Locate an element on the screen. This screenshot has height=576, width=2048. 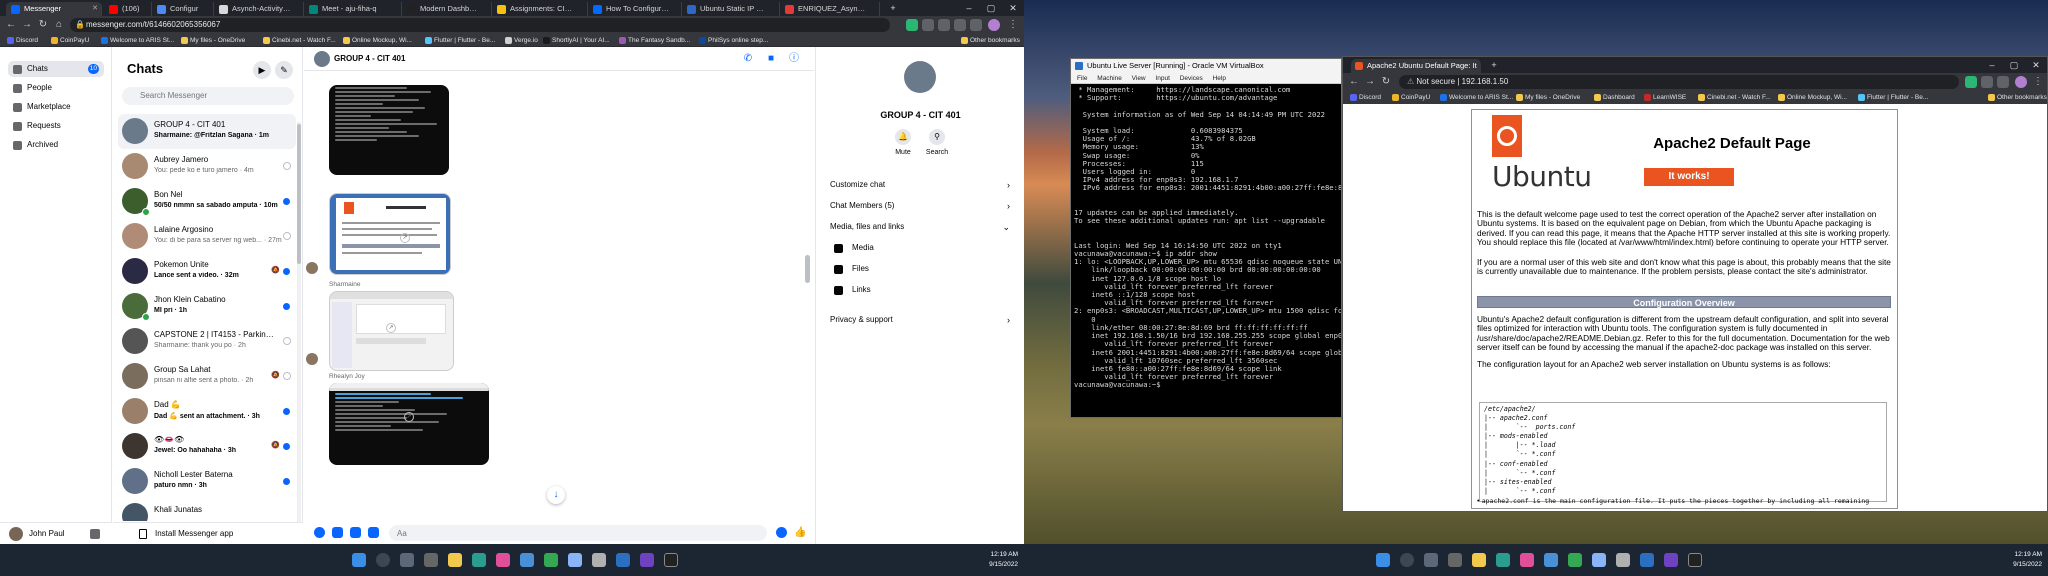
media-row: Media is located at coordinates (920, 248).